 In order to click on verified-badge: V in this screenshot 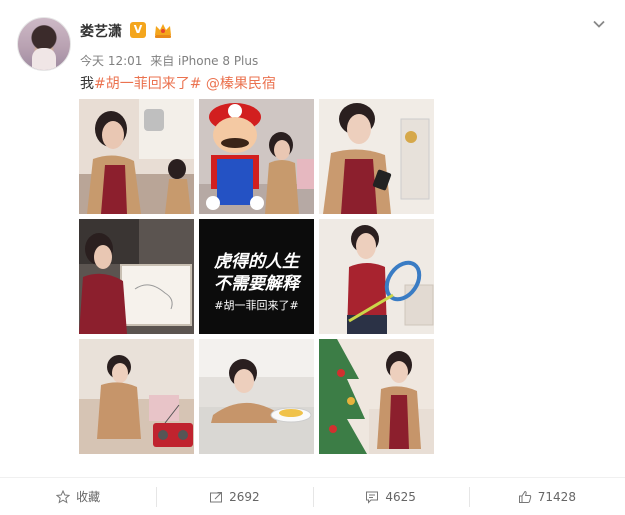, I will do `click(138, 30)`.